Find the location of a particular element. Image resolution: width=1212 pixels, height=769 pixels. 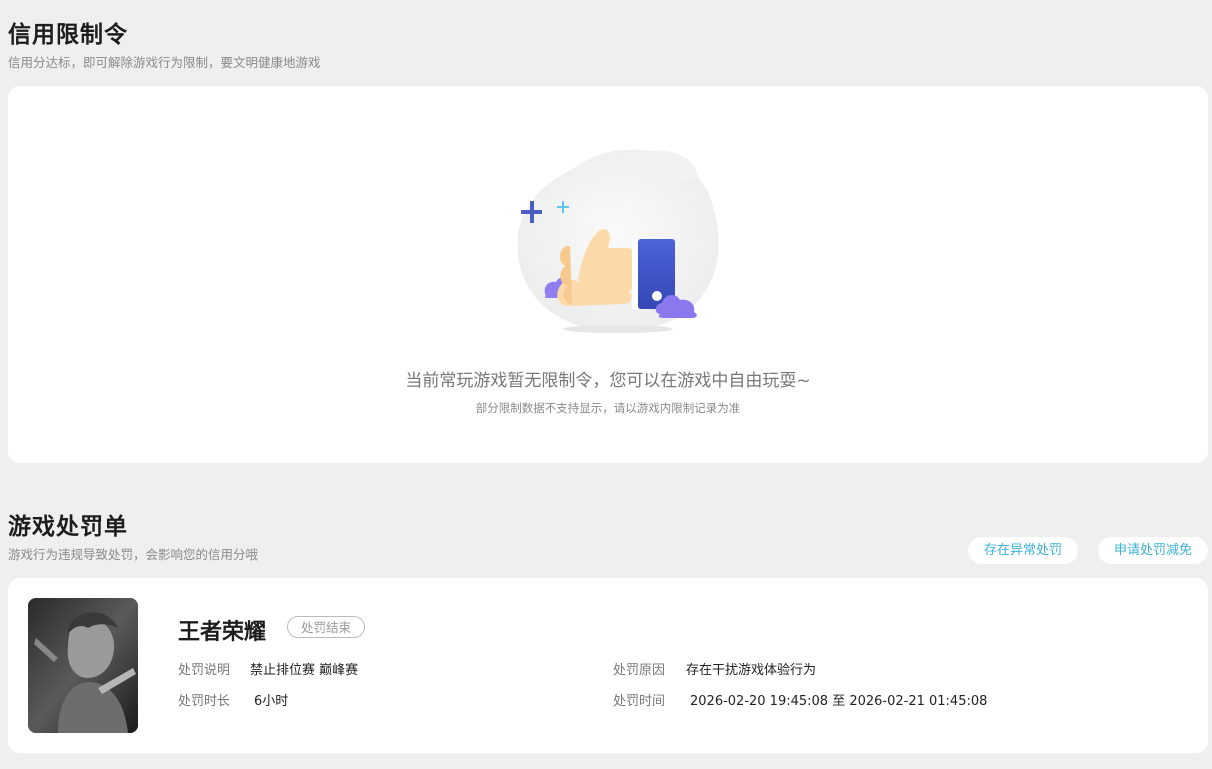

penalty-duration-label: 处罚时长 is located at coordinates (204, 701).